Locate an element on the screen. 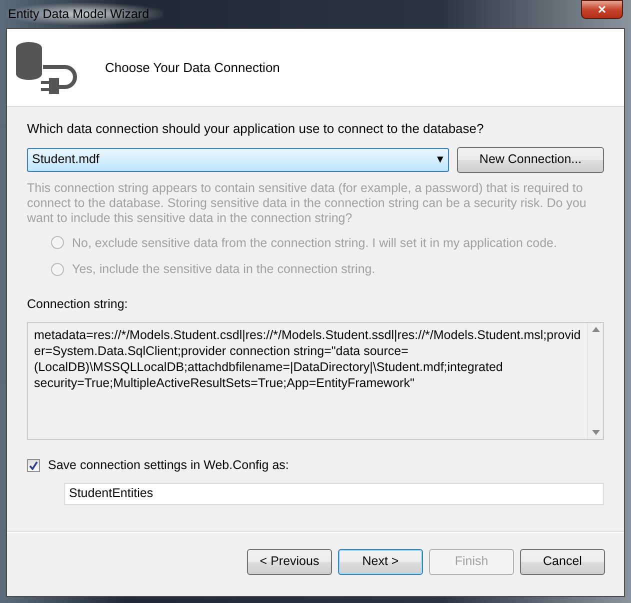 The width and height of the screenshot is (631, 603). wizard-button: Cancel is located at coordinates (562, 561).